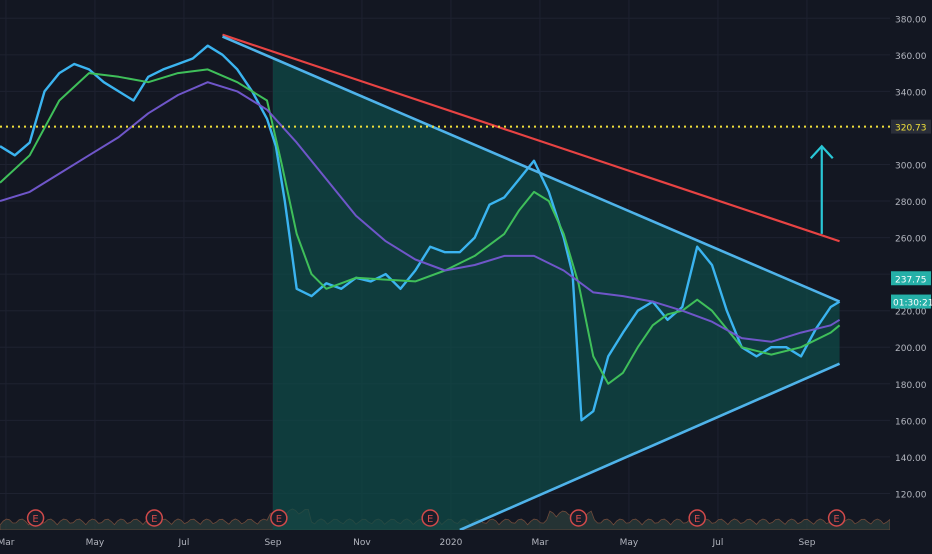  Describe the element at coordinates (911, 57) in the screenshot. I see `y-tick-label: 360.00` at that location.